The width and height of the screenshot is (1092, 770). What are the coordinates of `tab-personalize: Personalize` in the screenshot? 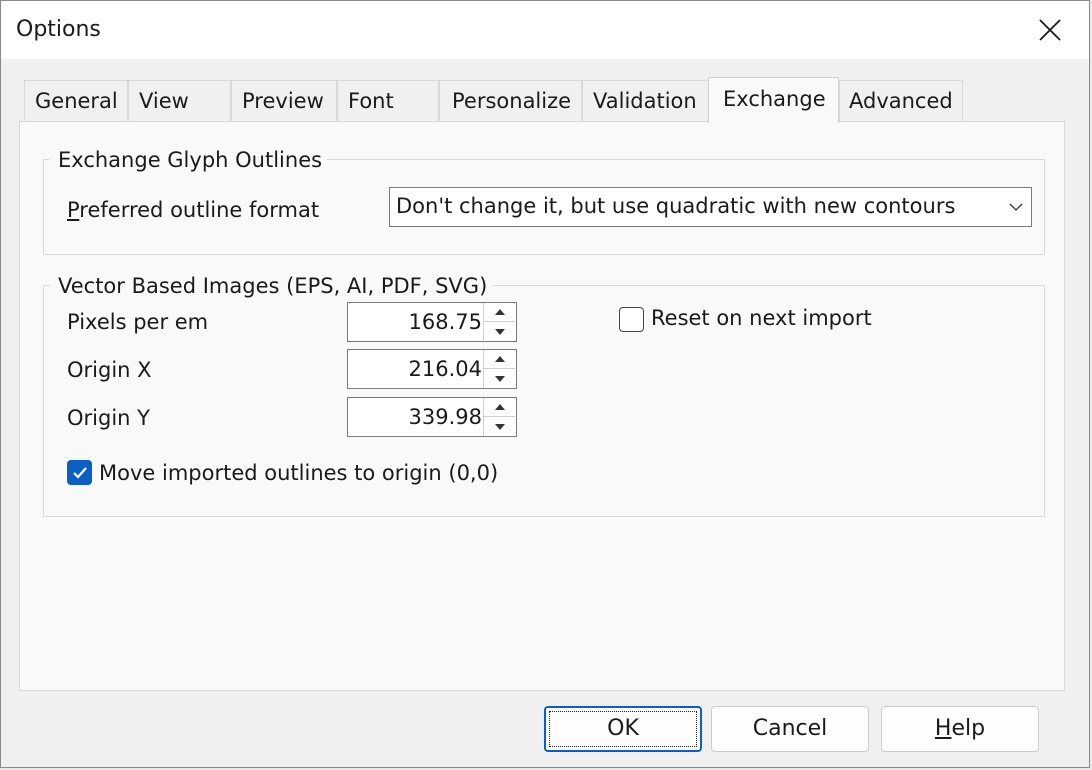 It's located at (510, 100).